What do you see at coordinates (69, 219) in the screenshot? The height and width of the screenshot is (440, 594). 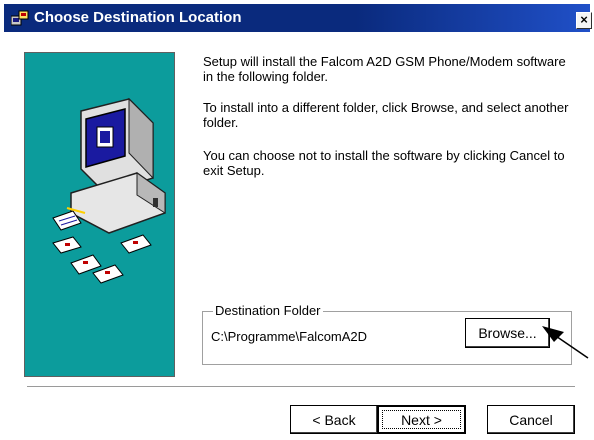 I see `notepad-pen-icon` at bounding box center [69, 219].